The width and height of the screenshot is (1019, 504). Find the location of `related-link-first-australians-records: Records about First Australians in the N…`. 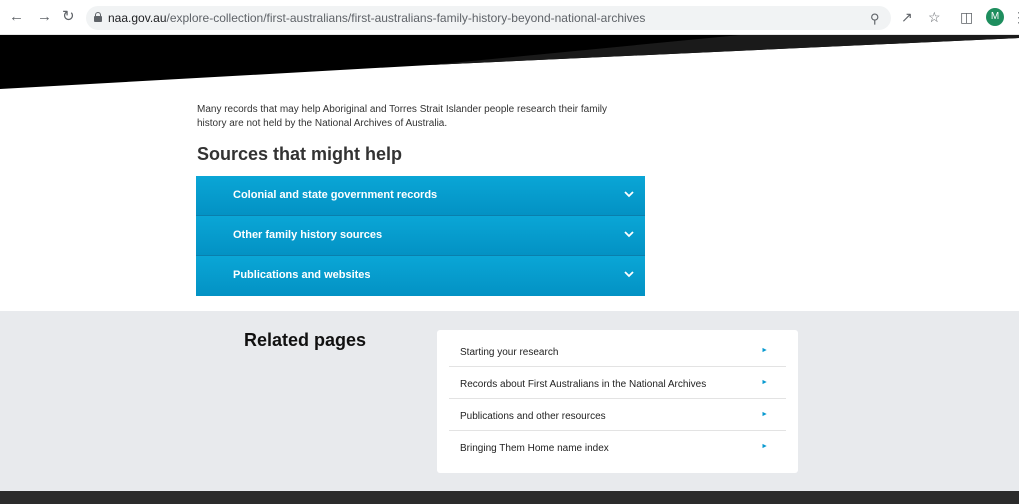

related-link-first-australians-records: Records about First Australians in the N… is located at coordinates (617, 383).